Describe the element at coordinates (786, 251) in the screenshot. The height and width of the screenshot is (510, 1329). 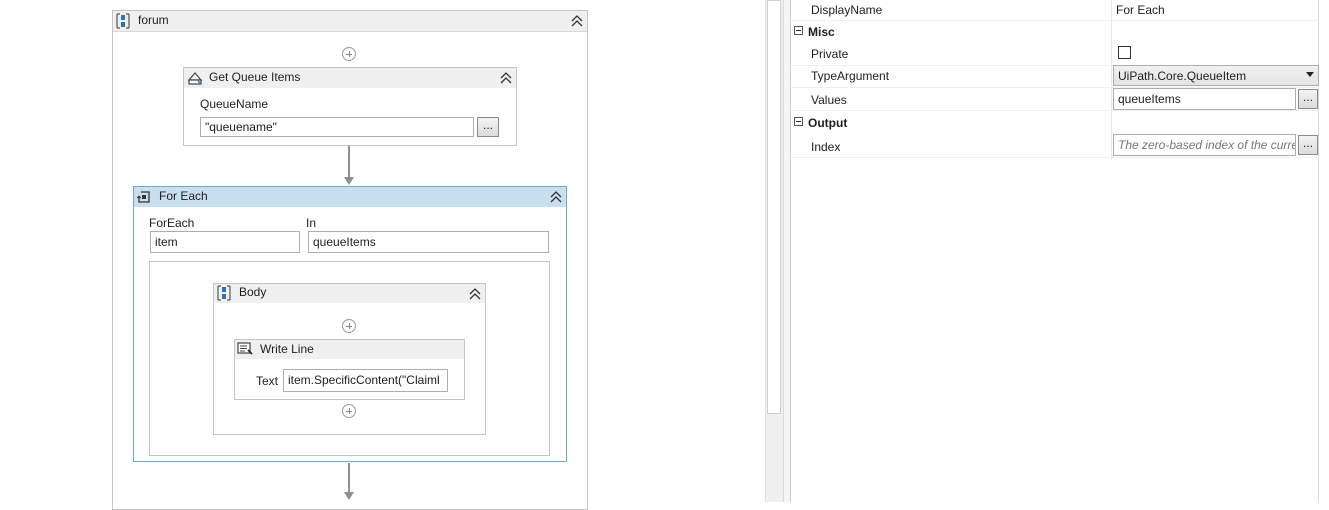
I see `panel-divider` at that location.